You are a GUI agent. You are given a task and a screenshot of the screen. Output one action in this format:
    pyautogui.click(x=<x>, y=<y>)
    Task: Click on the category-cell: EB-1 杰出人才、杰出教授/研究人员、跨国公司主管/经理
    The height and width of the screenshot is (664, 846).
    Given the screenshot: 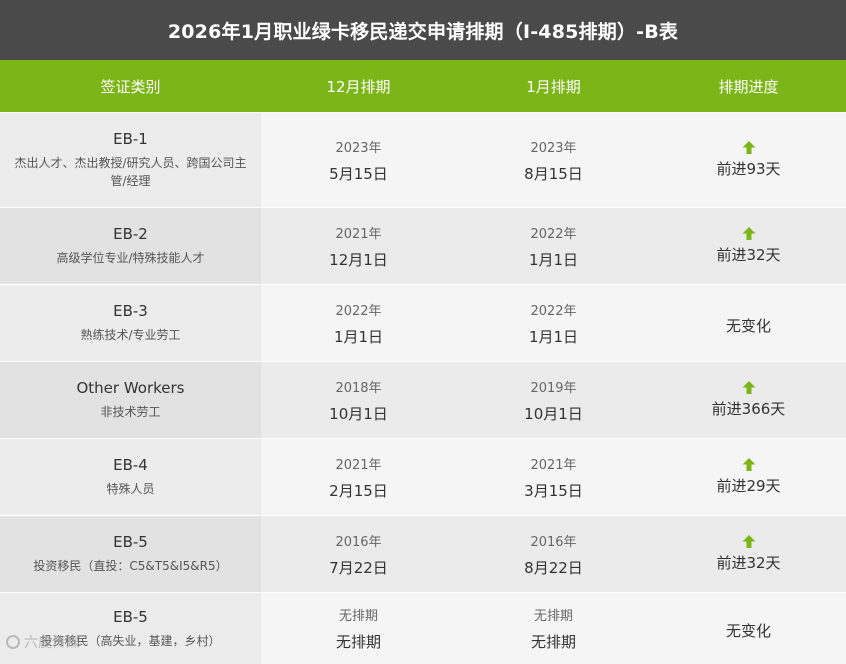 What is the action you would take?
    pyautogui.click(x=130, y=160)
    